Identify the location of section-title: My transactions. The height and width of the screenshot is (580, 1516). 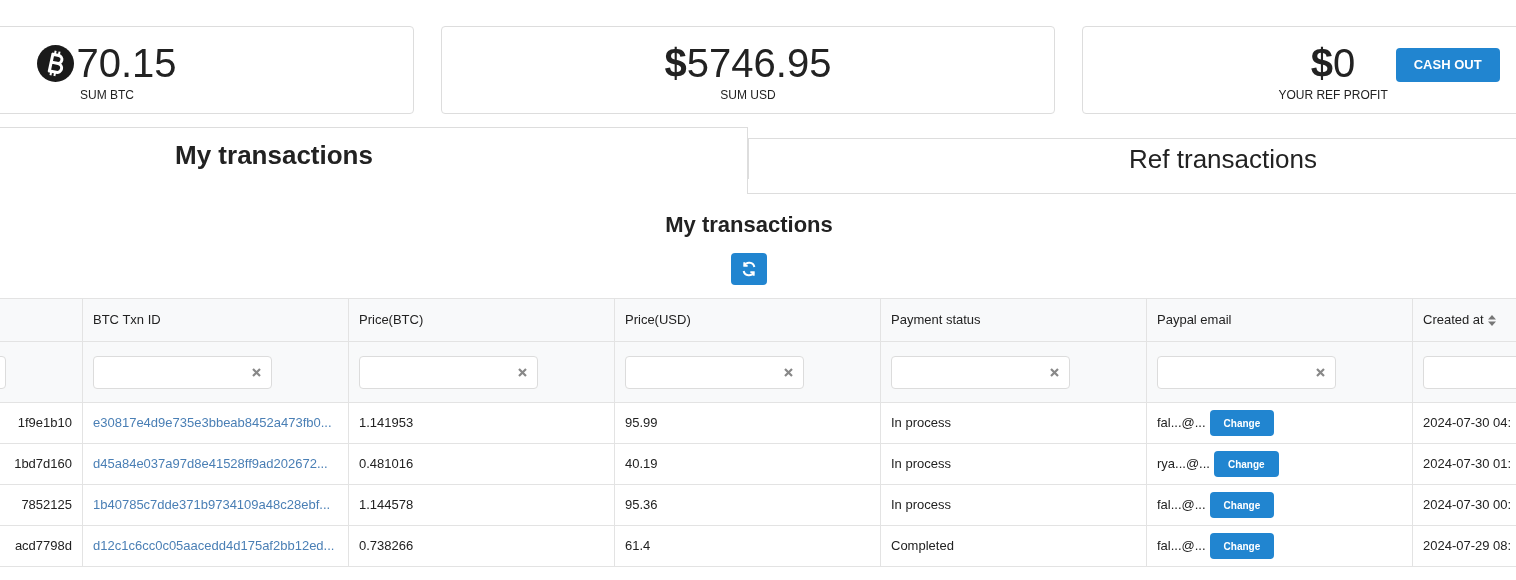
(749, 225).